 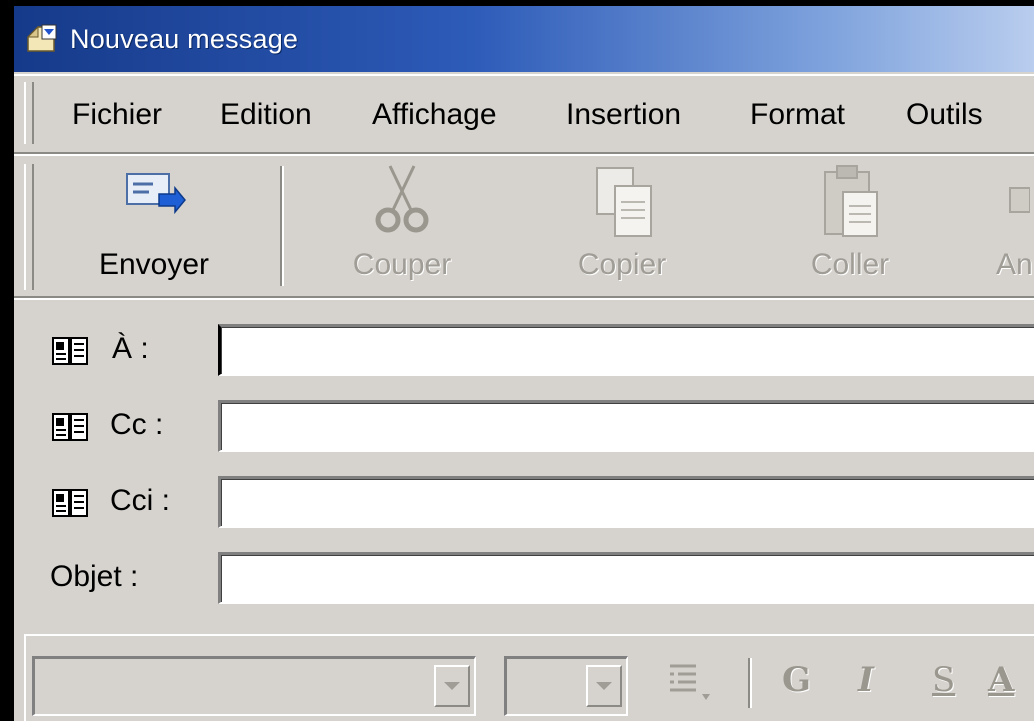 I want to click on copy-button: Copier, so click(x=622, y=226).